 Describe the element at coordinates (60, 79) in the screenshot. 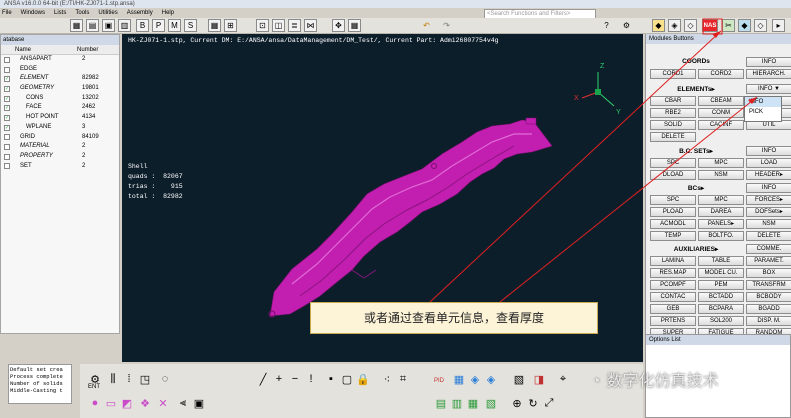

I see `database-row: ✓ ELEMENT 82982` at that location.